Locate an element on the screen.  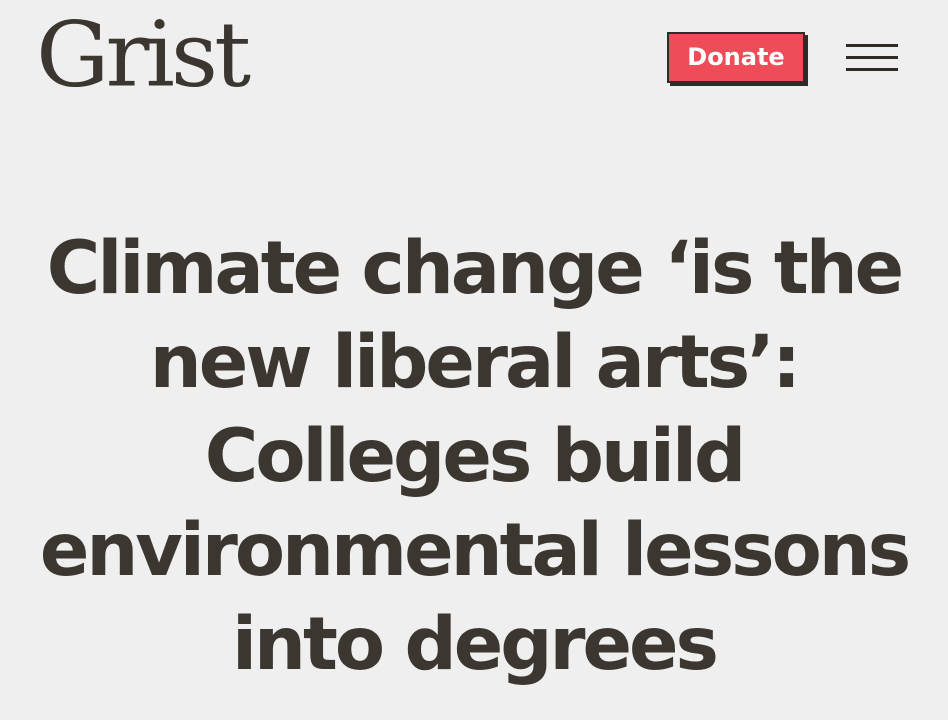
hamburger-menu-icon is located at coordinates (872, 58).